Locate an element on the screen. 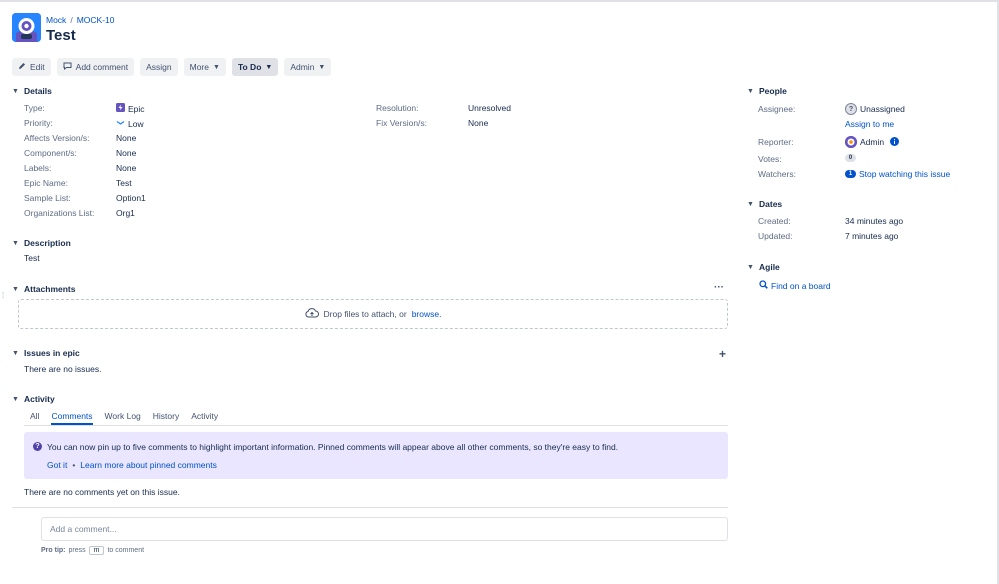 The width and height of the screenshot is (999, 584). reporter-value: Admin is located at coordinates (872, 142).